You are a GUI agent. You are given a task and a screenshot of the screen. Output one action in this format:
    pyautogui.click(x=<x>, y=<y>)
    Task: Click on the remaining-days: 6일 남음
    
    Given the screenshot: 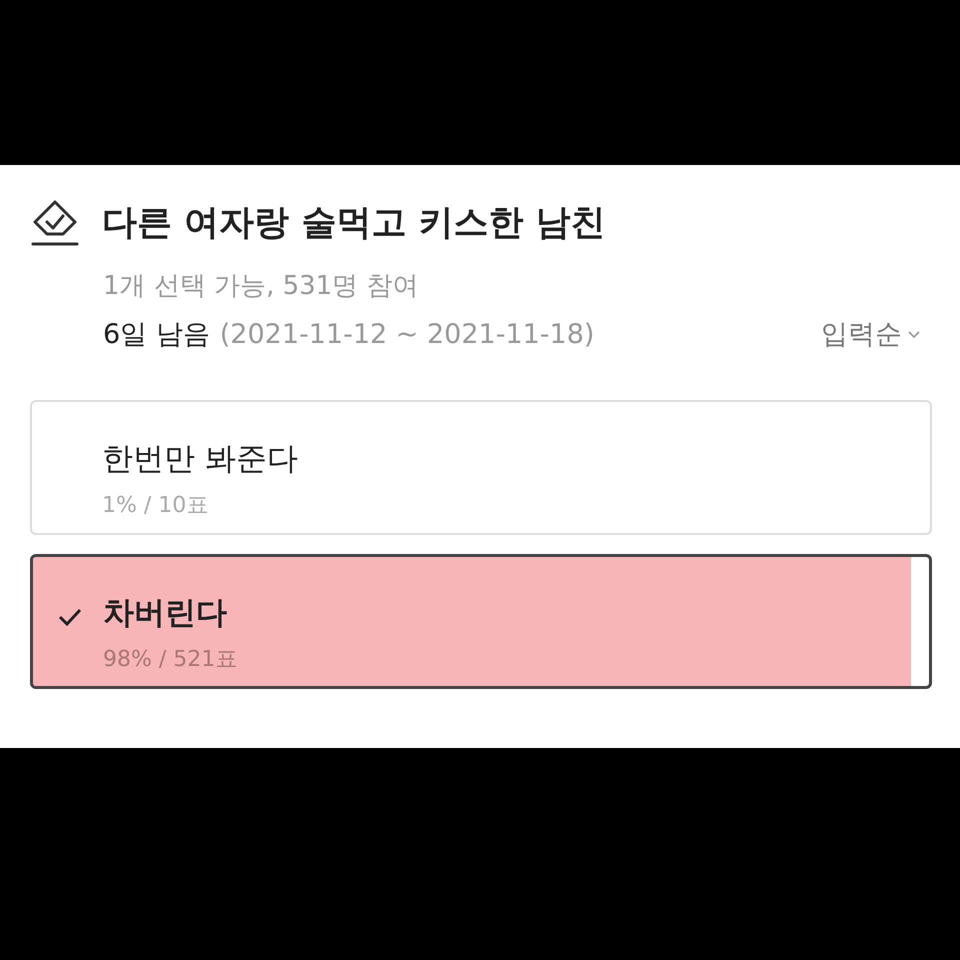 What is the action you would take?
    pyautogui.click(x=156, y=334)
    